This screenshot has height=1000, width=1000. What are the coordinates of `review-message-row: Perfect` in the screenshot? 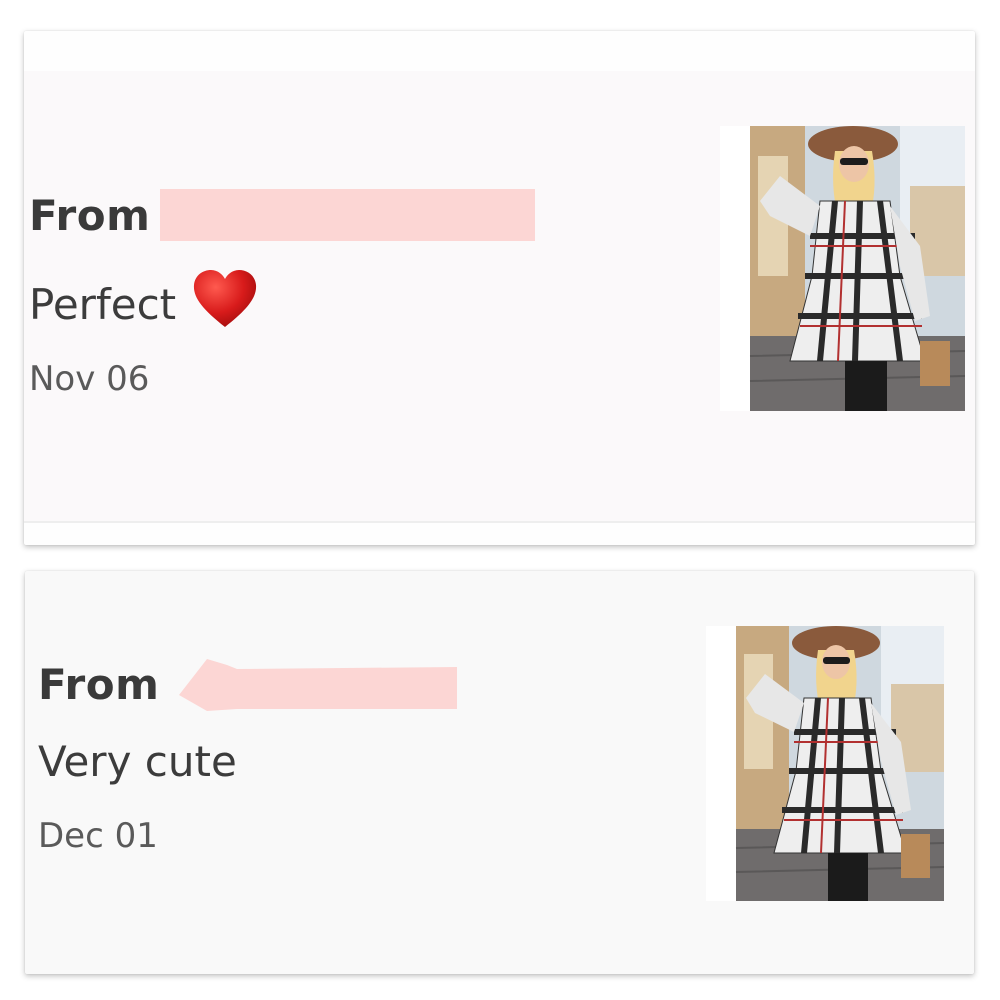 It's located at (143, 304).